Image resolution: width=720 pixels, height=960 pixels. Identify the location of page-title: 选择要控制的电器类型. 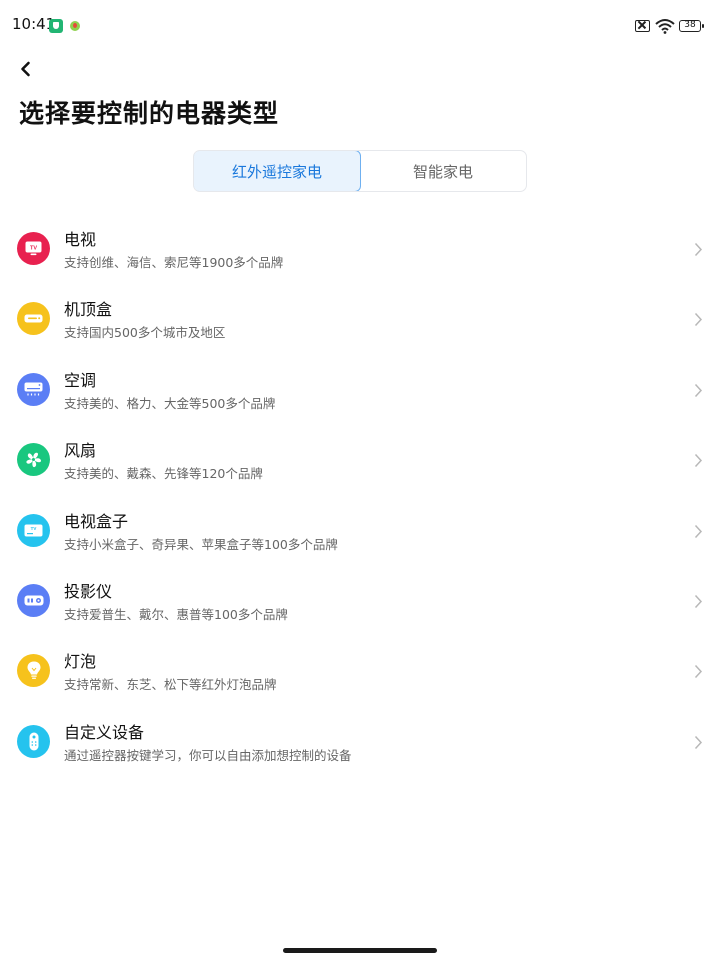
(149, 113).